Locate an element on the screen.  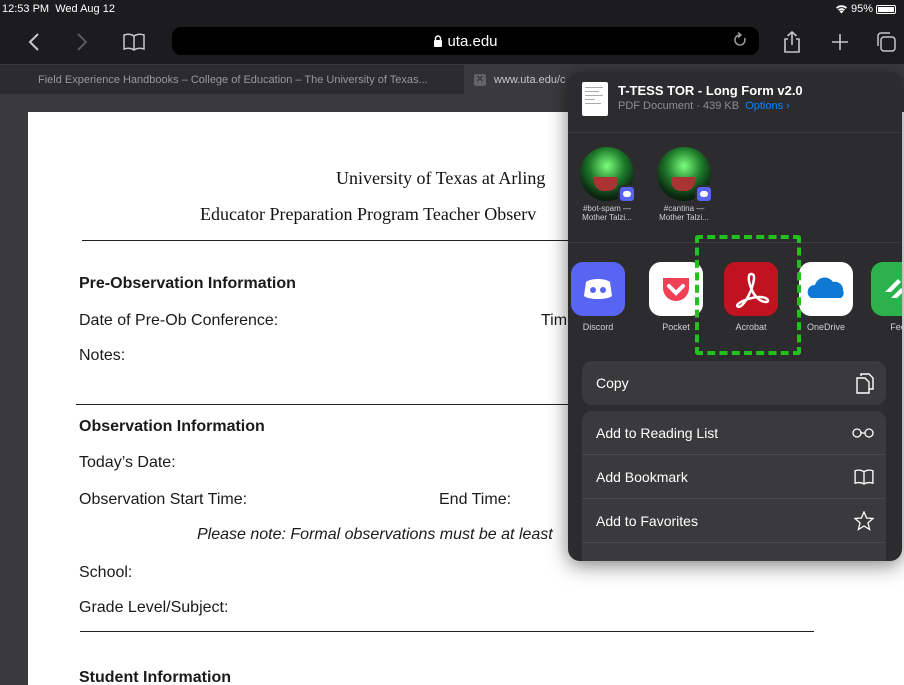
pre-ob-time-label: Tim is located at coordinates (554, 320).